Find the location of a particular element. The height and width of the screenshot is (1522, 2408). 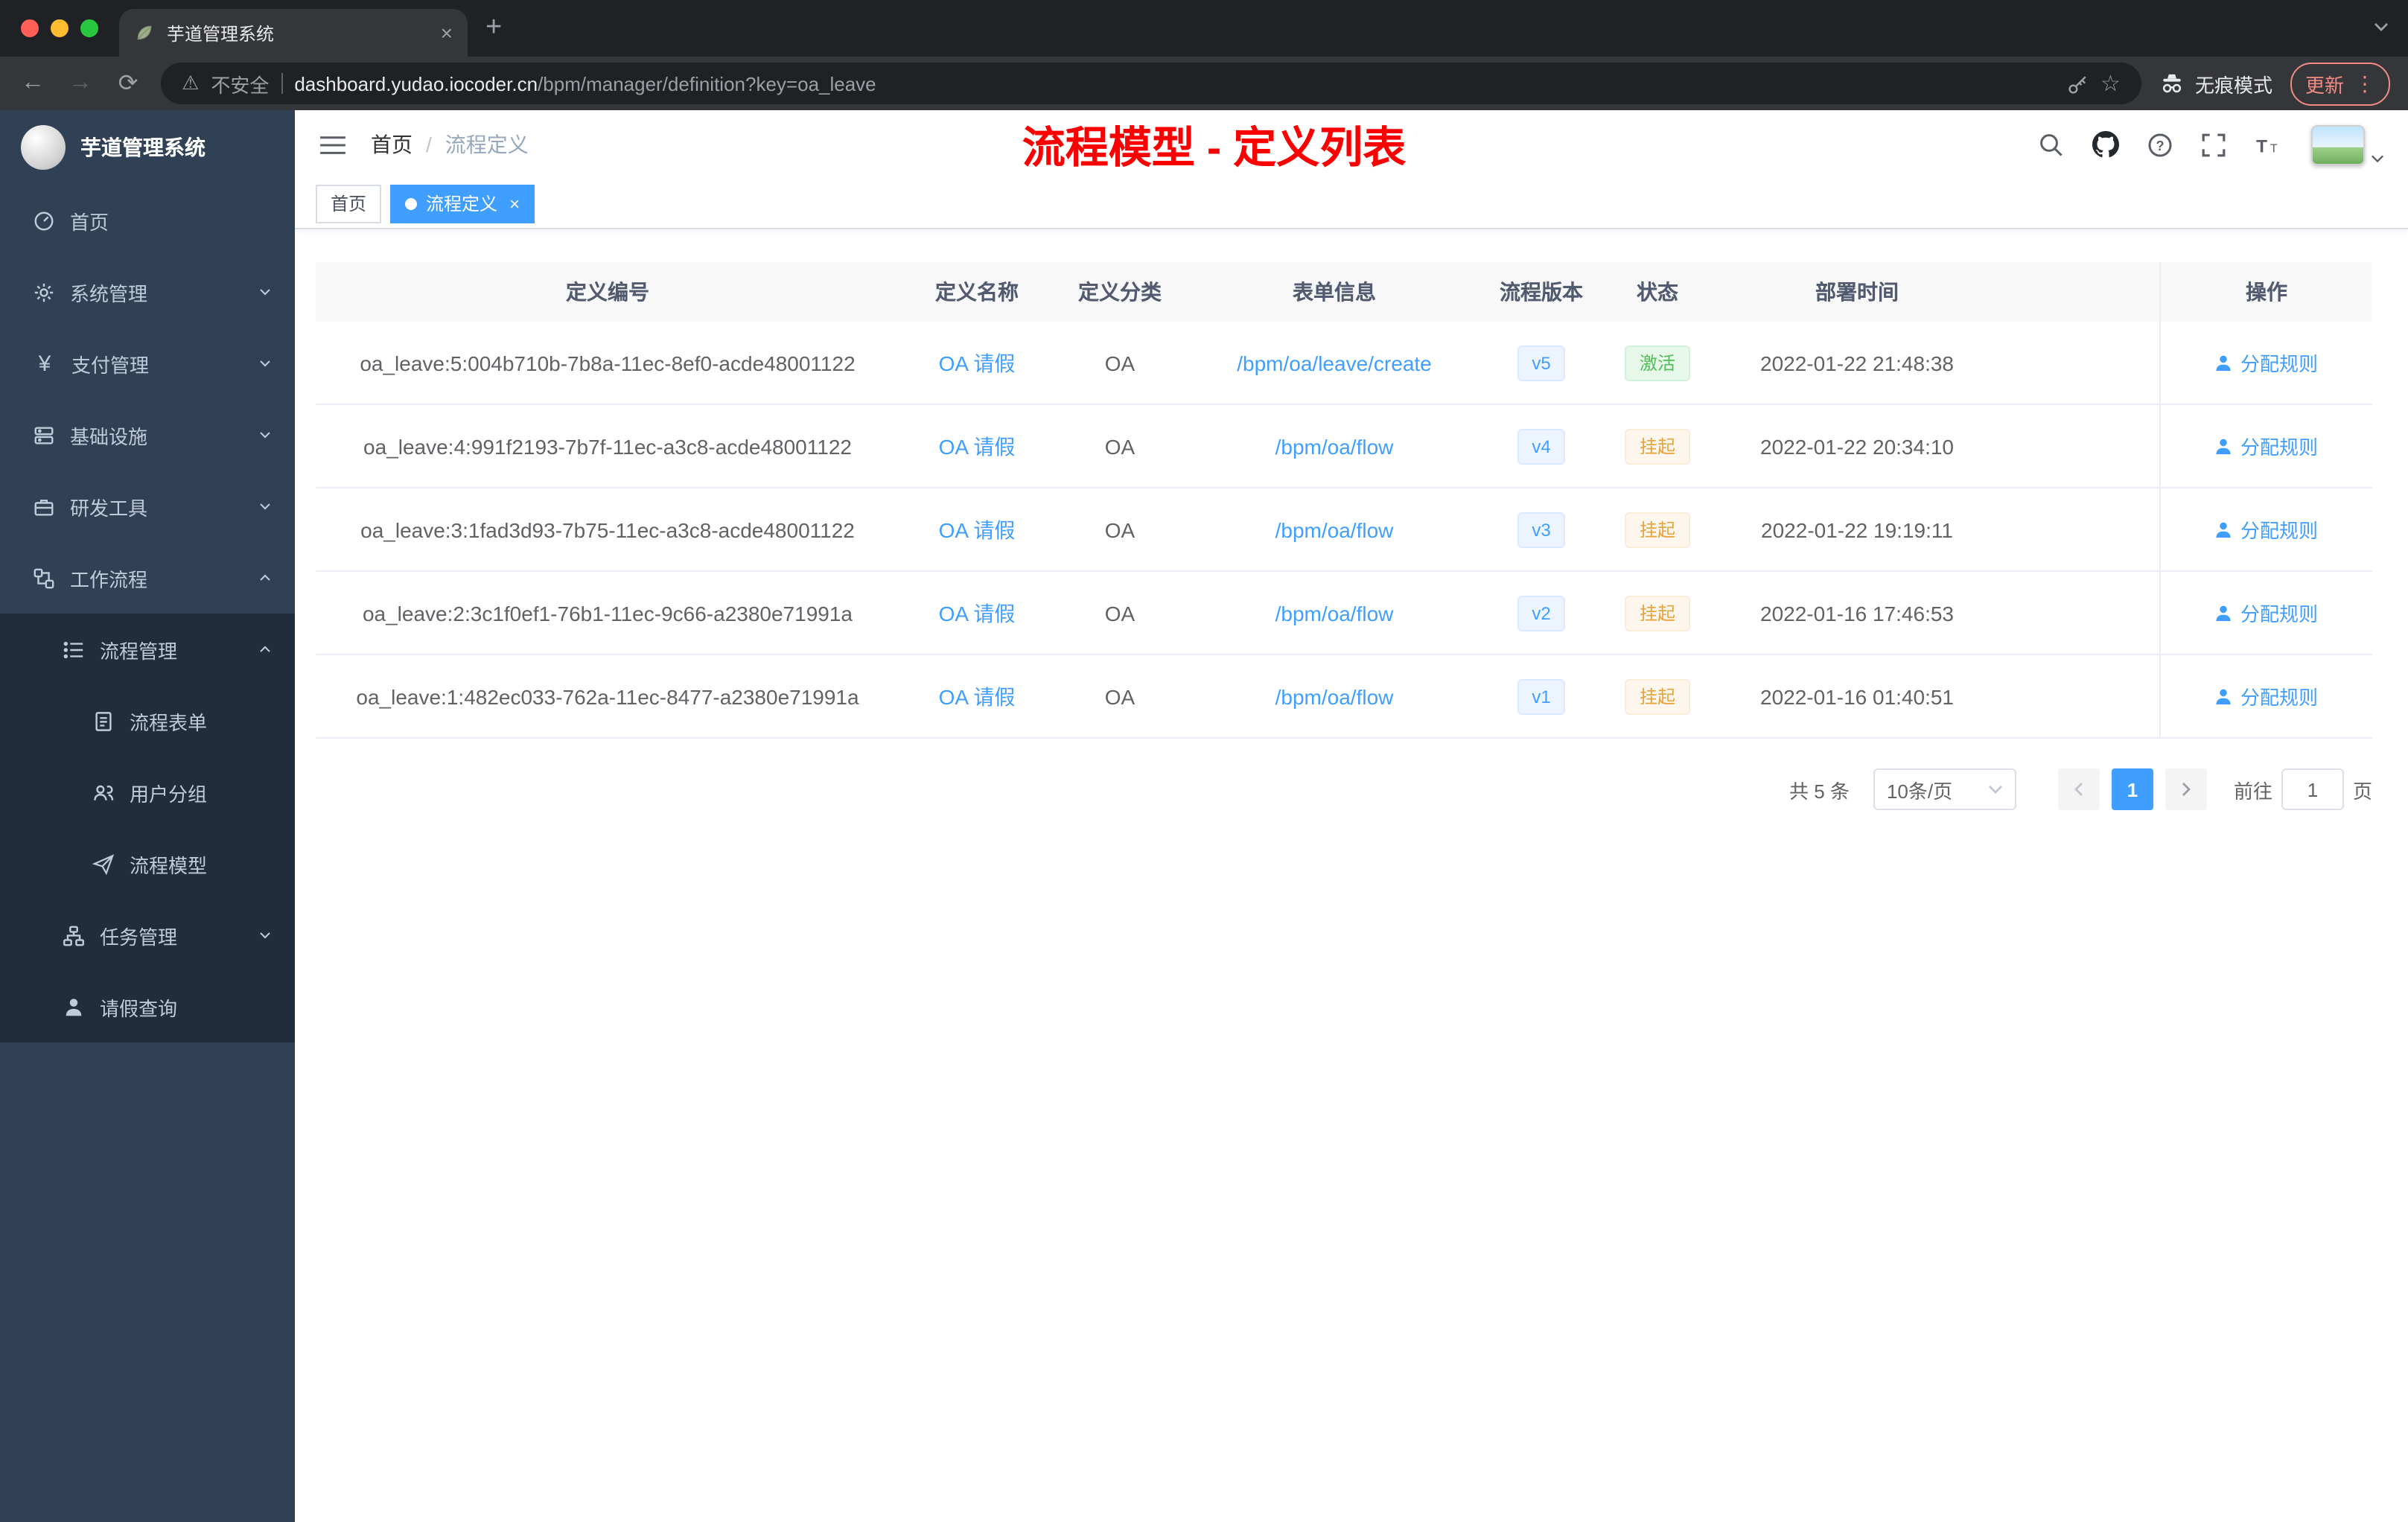

url-path: /bpm/manager/definition?key=oa_leave is located at coordinates (707, 83).